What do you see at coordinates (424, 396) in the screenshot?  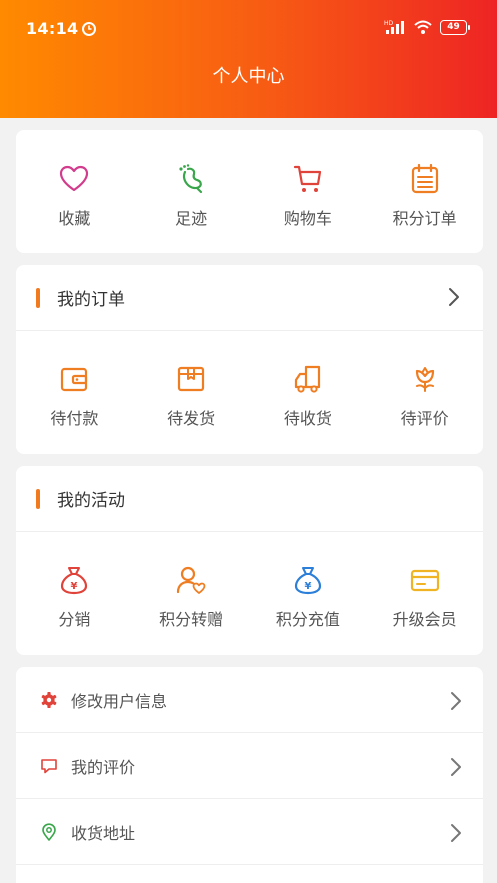 I see `order-pending-review: 待评价` at bounding box center [424, 396].